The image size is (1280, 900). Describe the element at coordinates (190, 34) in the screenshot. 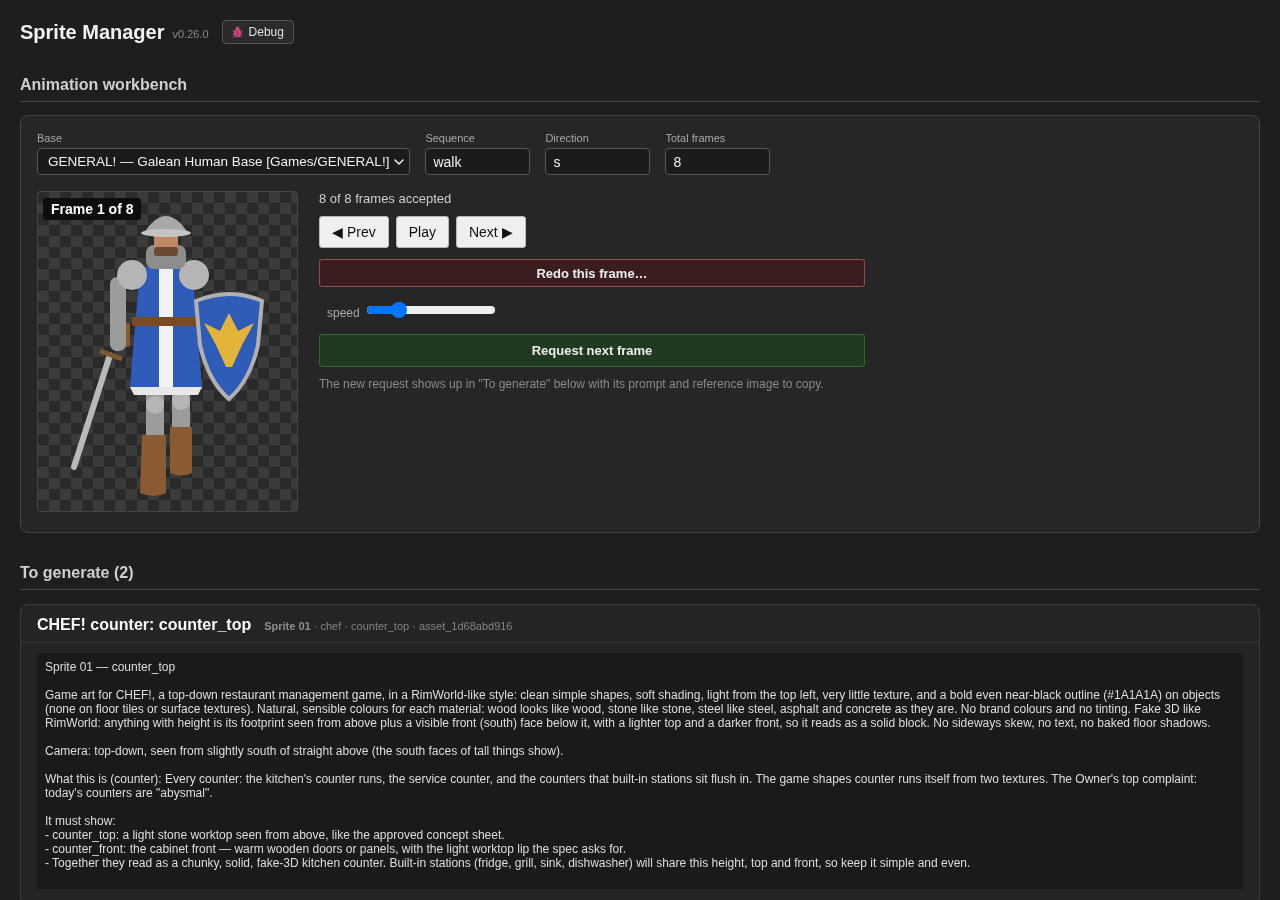

I see `version-label: v0.26.0` at that location.